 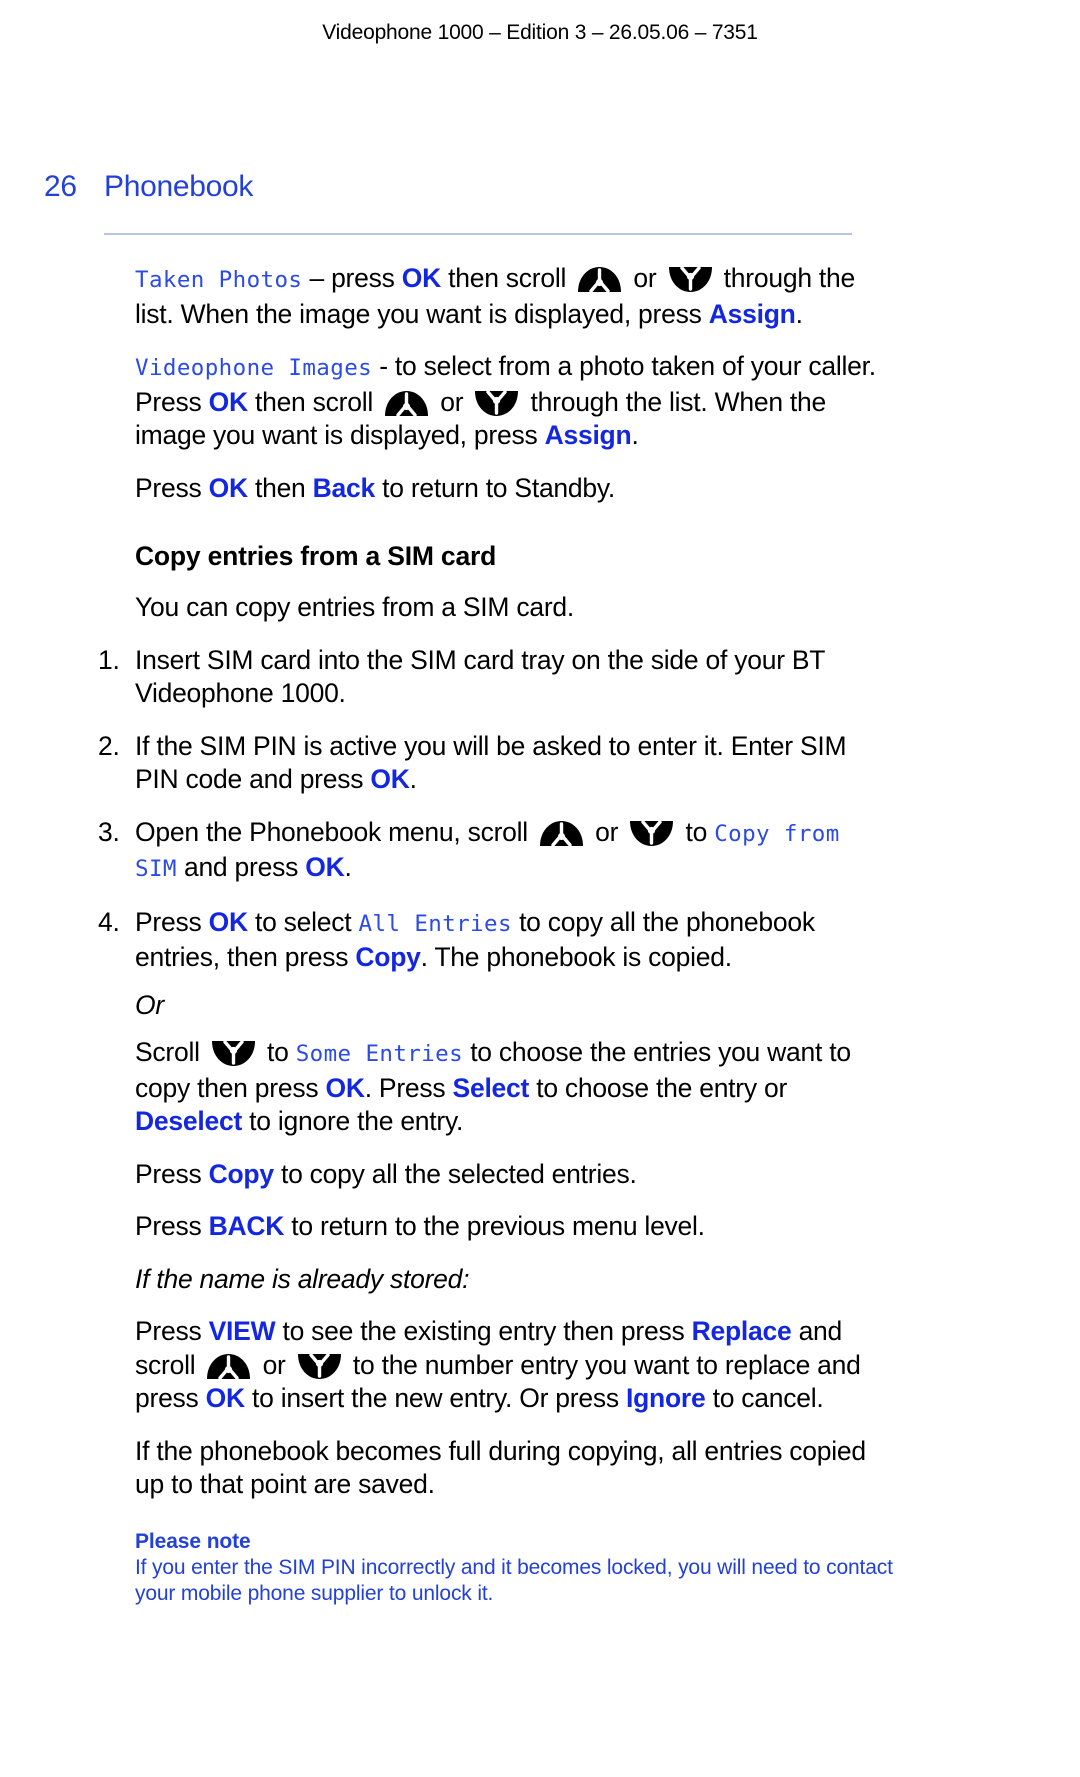 What do you see at coordinates (483, 1331) in the screenshot?
I see `text-run: to see the existing entry then press` at bounding box center [483, 1331].